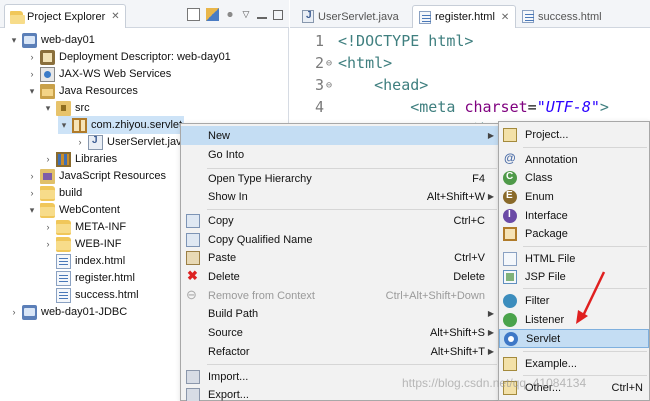 This screenshot has width=650, height=401. I want to click on submenu-item-annotation: Annotation, so click(574, 159).